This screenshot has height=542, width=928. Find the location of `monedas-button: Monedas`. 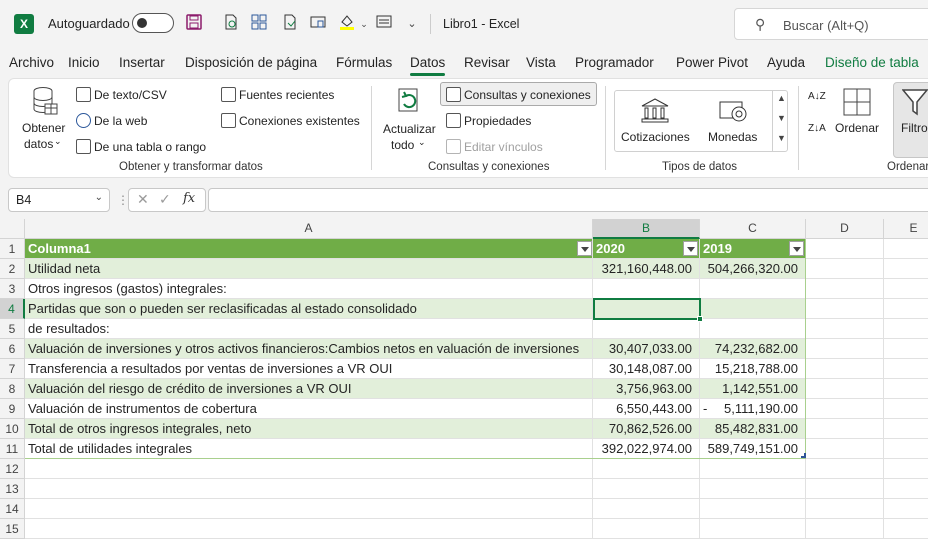

monedas-button: Monedas is located at coordinates (732, 137).